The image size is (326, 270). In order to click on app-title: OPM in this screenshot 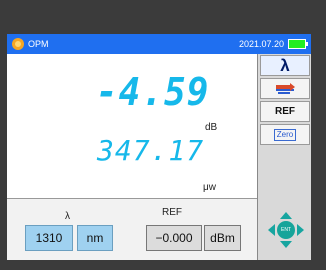, I will do `click(38, 44)`.